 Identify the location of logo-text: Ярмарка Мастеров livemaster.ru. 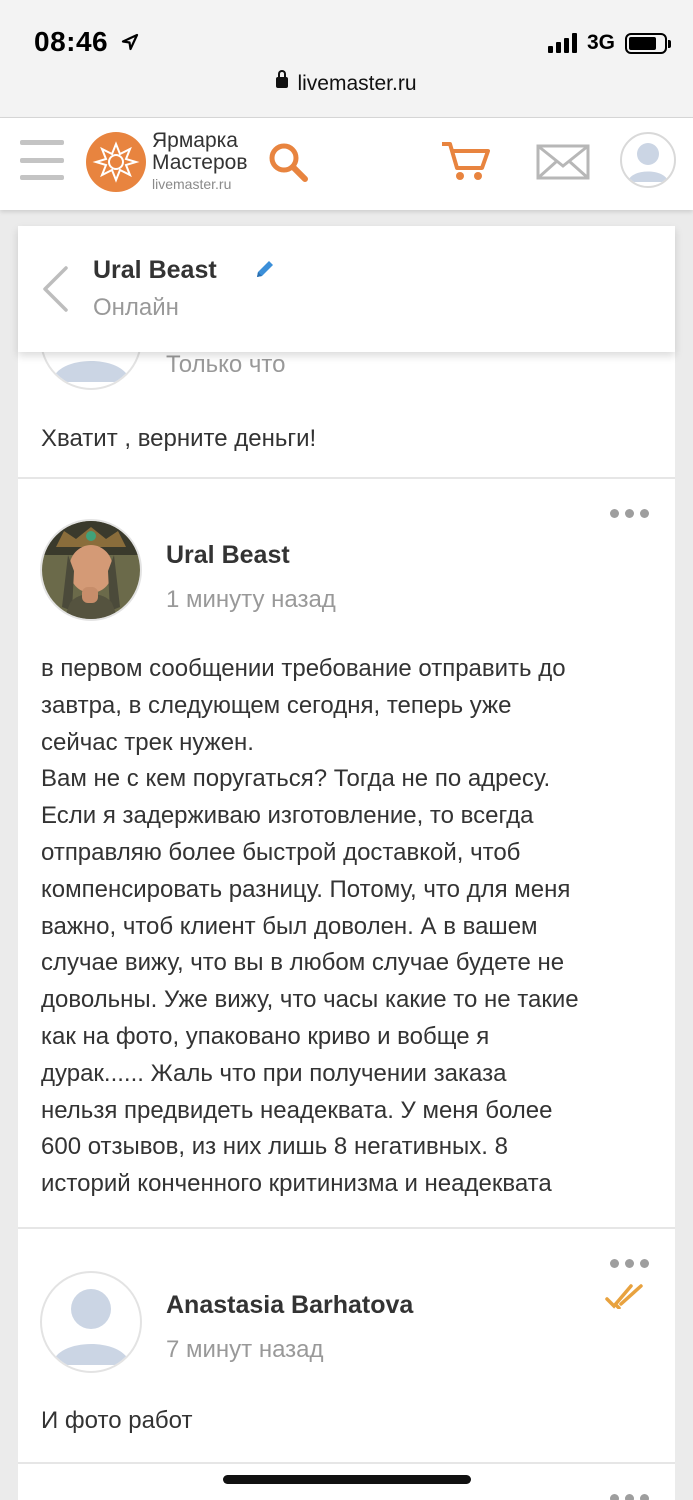
(199, 162).